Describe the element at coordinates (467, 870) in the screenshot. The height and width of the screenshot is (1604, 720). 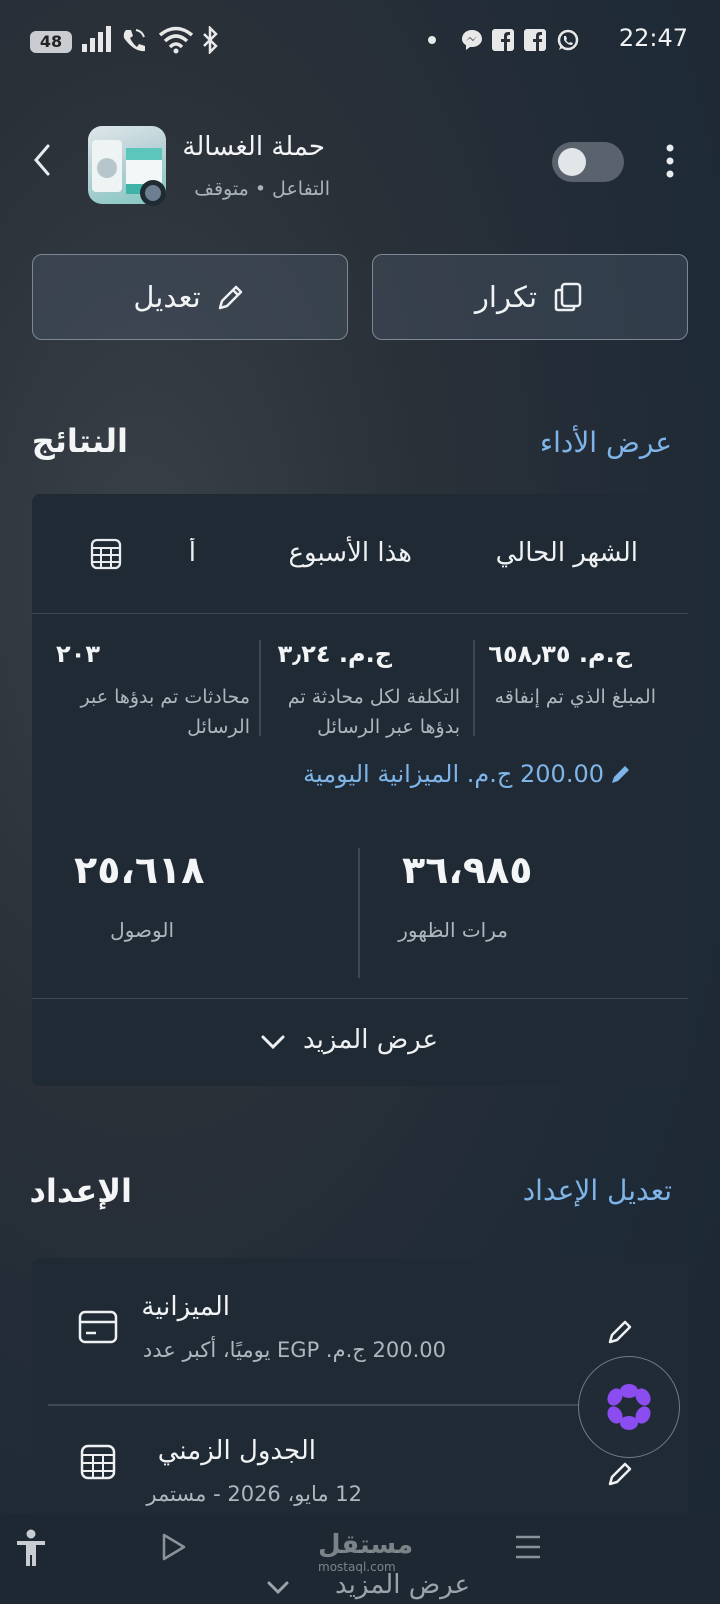
I see `impressions-value: ٣٦،٩٨٥` at that location.